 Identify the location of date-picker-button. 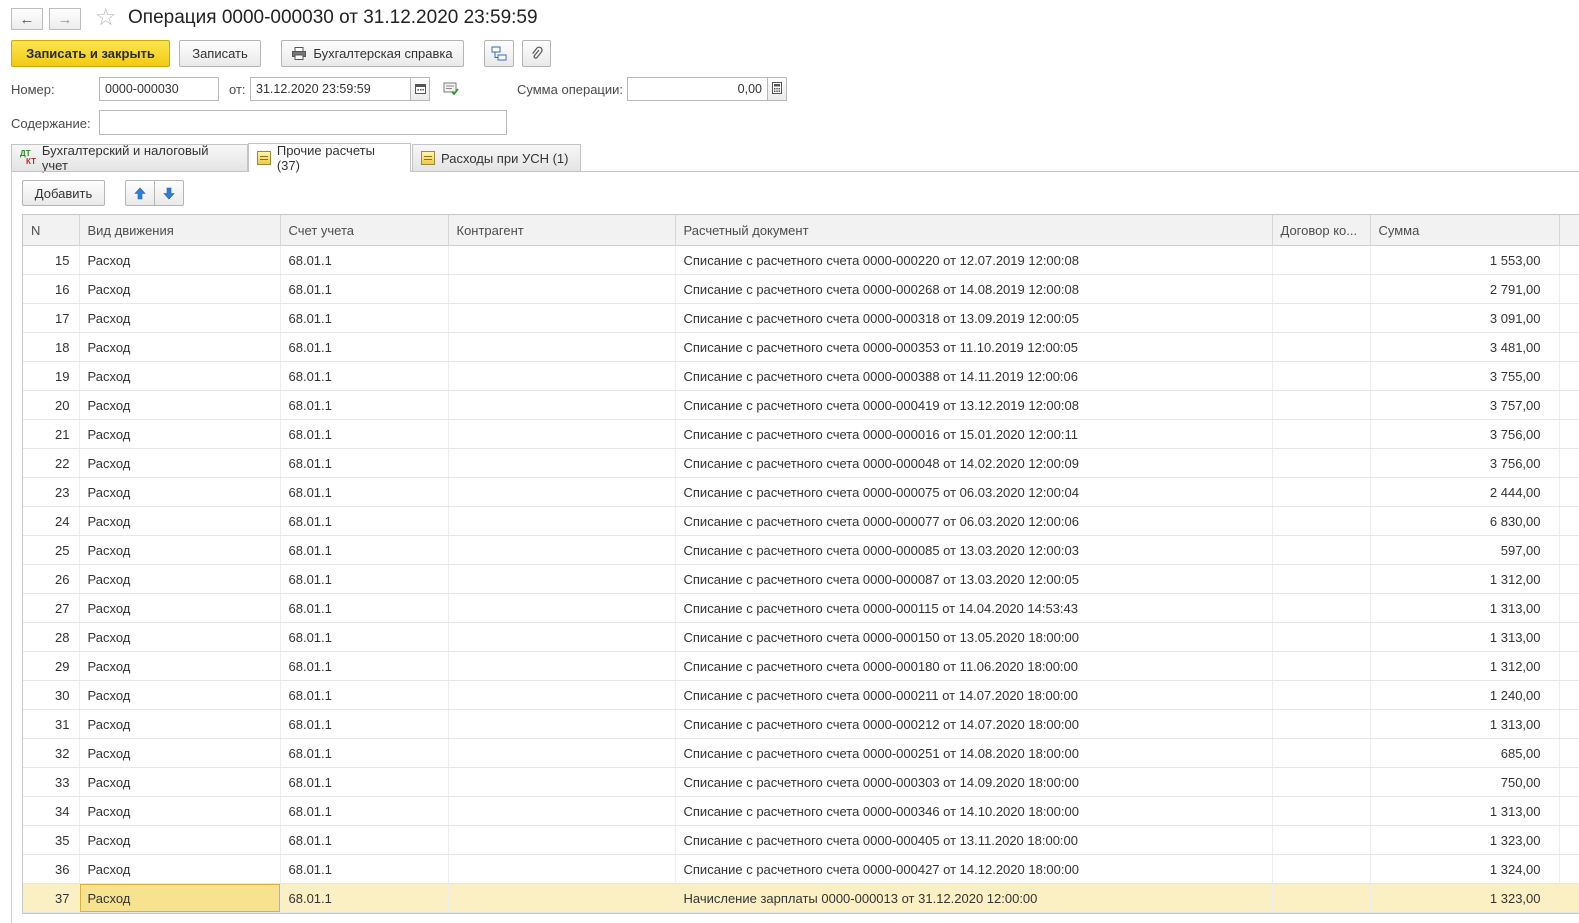
(420, 89).